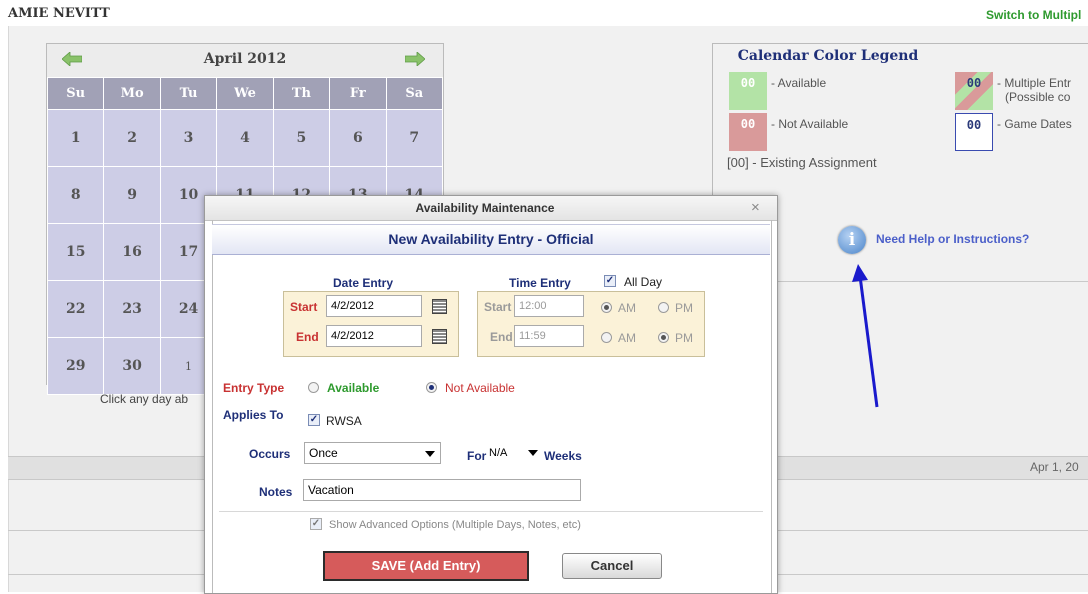 The image size is (1088, 594). Describe the element at coordinates (610, 281) in the screenshot. I see `all-day-checkbox: ✓` at that location.